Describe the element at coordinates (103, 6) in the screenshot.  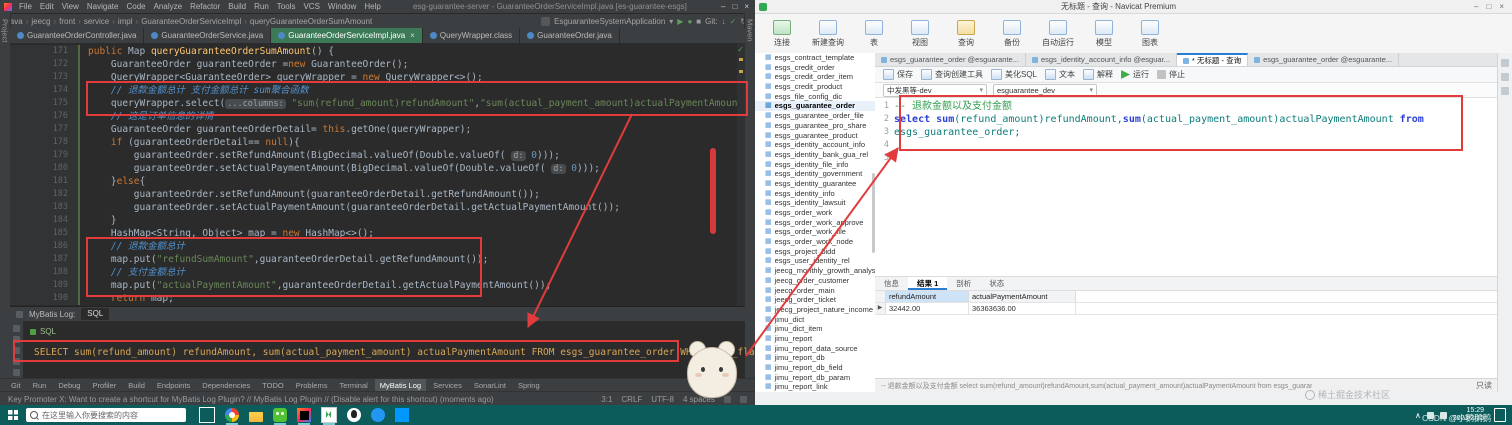
I see `menu-navigate: Navigate` at that location.